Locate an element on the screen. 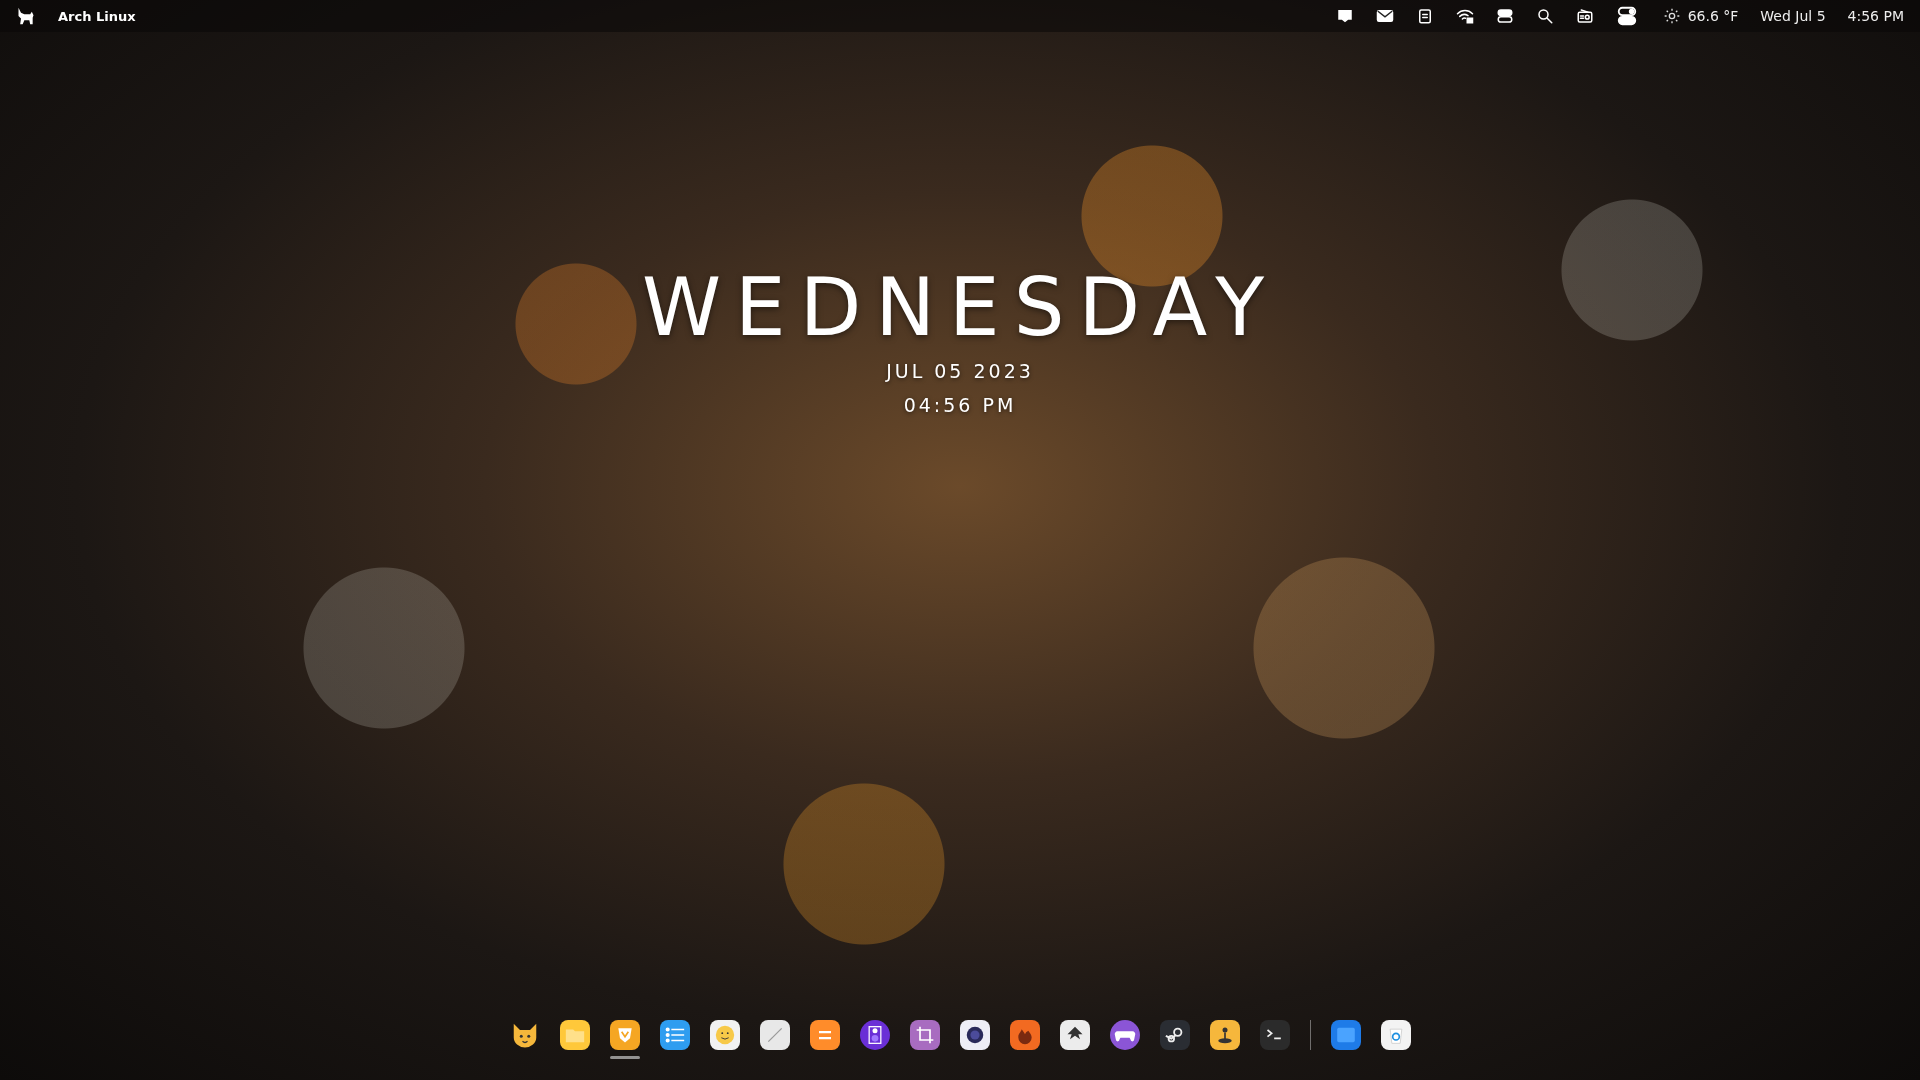  folder-icon is located at coordinates (574, 1035).